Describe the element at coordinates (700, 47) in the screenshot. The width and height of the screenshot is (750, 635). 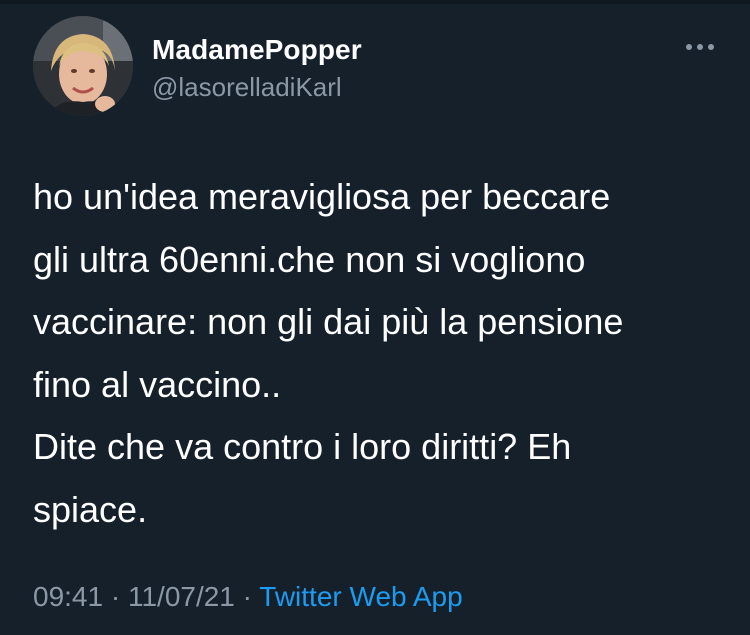
I see `more-options-icon` at that location.